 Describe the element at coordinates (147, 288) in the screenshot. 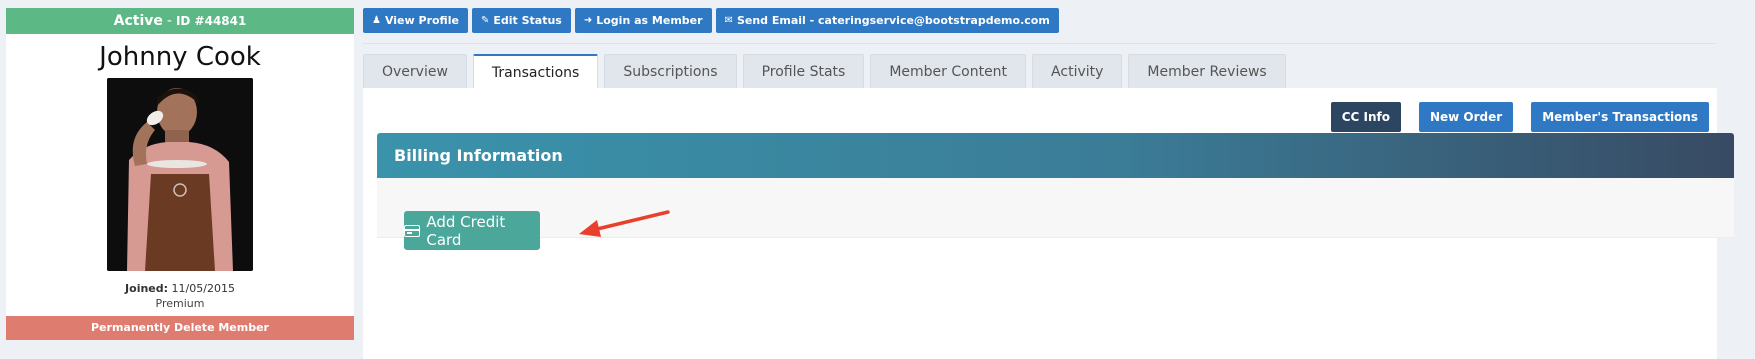

I see `joined-label: Joined:` at that location.